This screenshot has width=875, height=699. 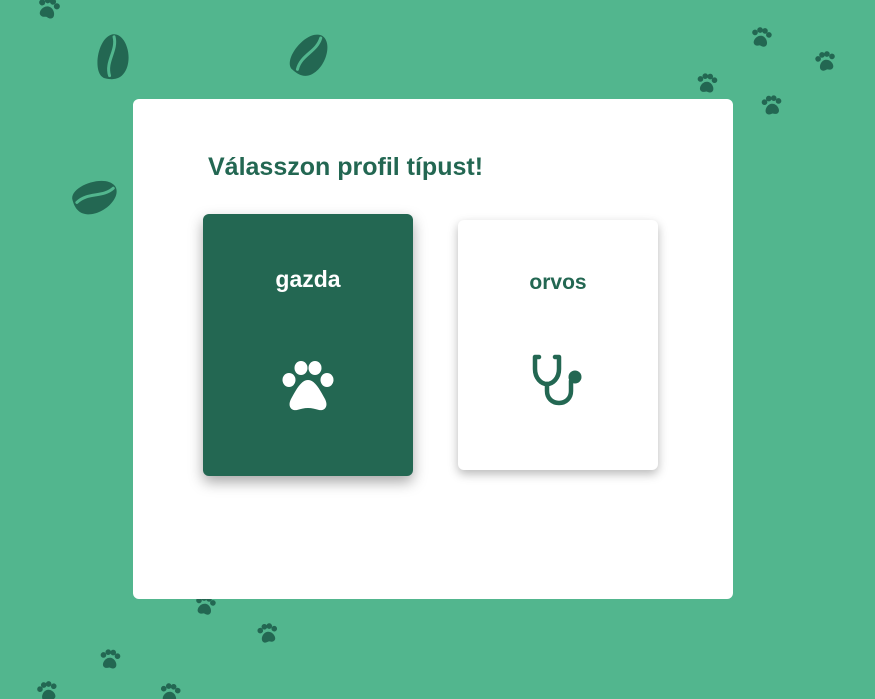 What do you see at coordinates (308, 345) in the screenshot?
I see `profile-option-gazda: gazda` at bounding box center [308, 345].